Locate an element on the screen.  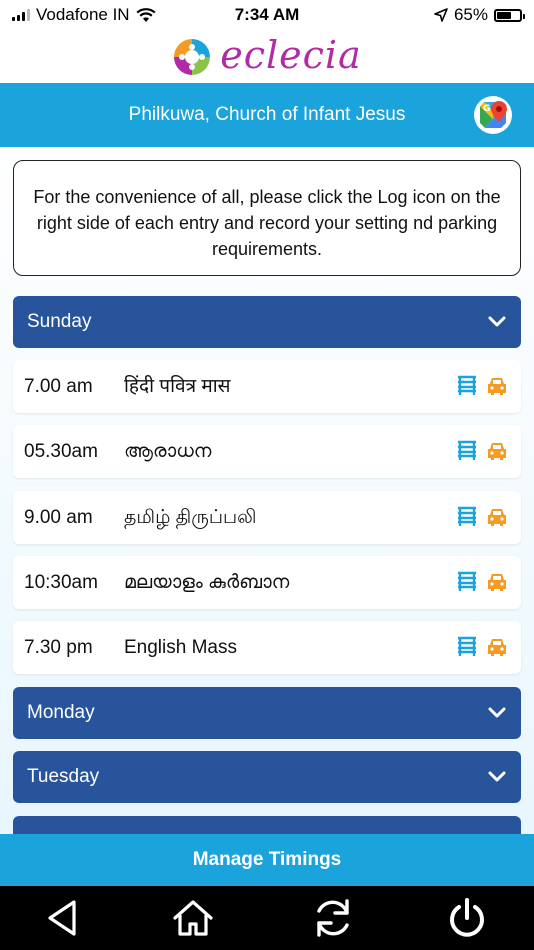
location-arrow-icon is located at coordinates (441, 15).